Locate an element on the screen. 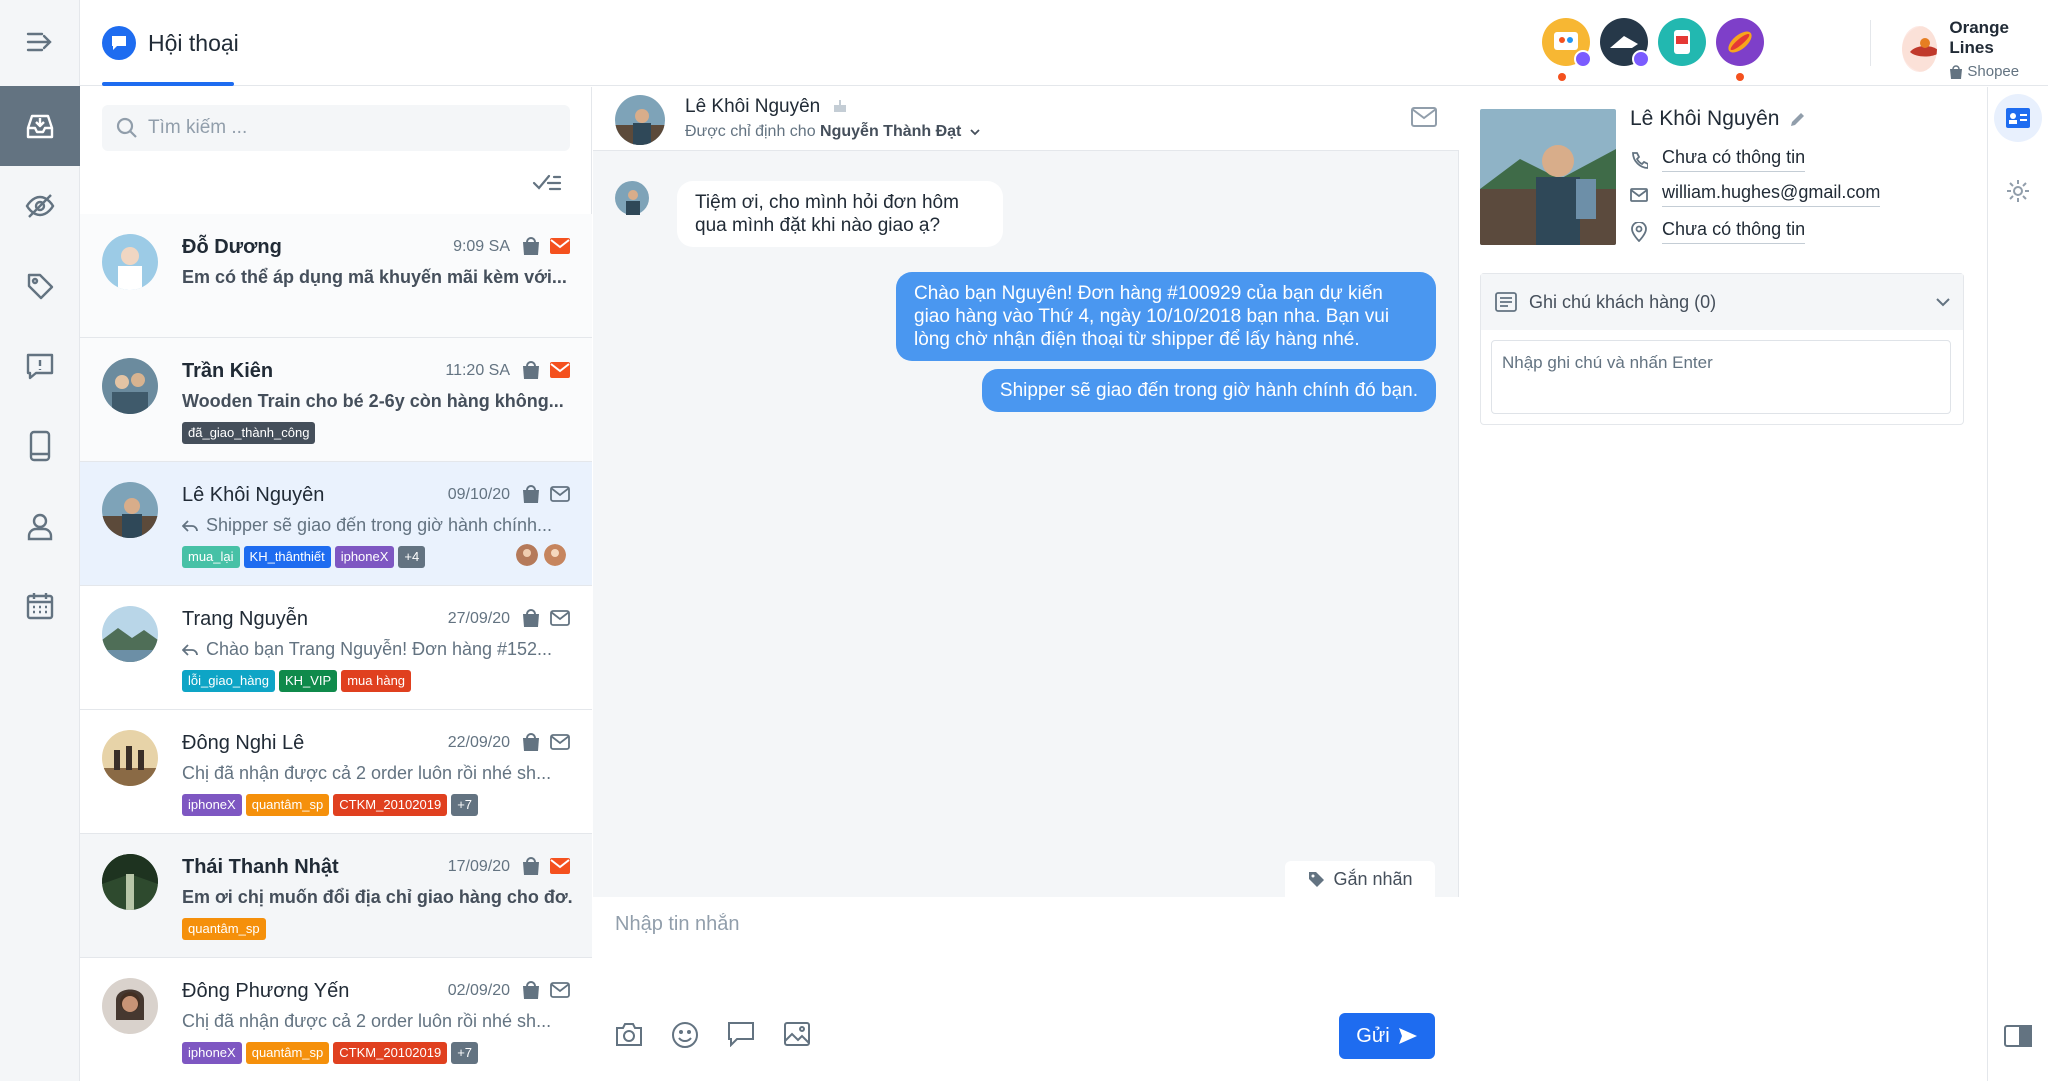 This screenshot has width=2048, height=1081. mark-all-read-icon is located at coordinates (547, 183).